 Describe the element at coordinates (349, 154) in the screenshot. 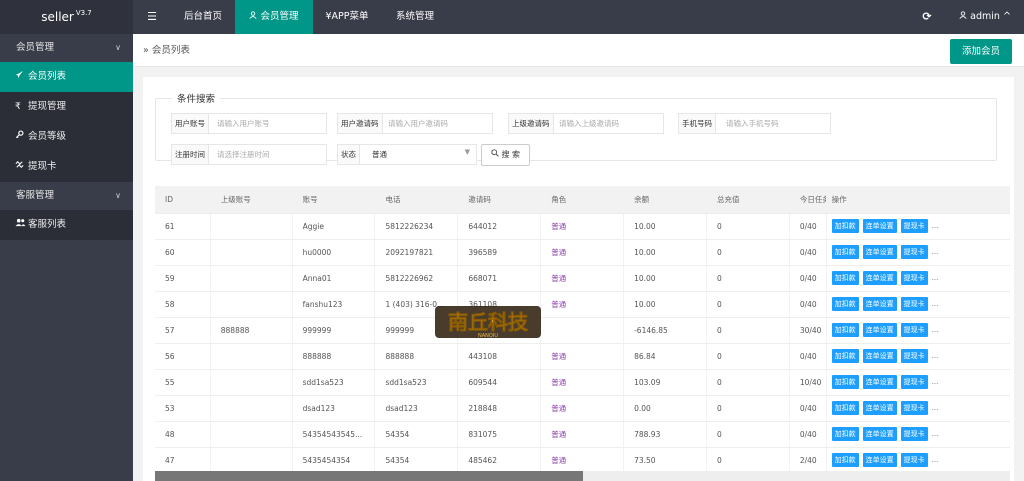

I see `field-label: 状态` at that location.